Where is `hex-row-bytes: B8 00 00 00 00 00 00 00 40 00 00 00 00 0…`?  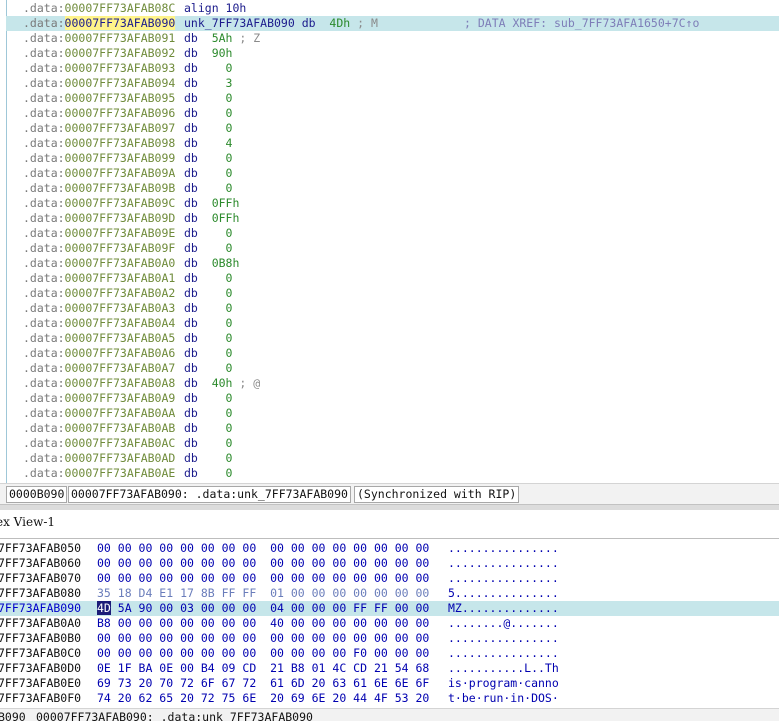 hex-row-bytes: B8 00 00 00 00 00 00 00 40 00 00 00 00 0… is located at coordinates (263, 623).